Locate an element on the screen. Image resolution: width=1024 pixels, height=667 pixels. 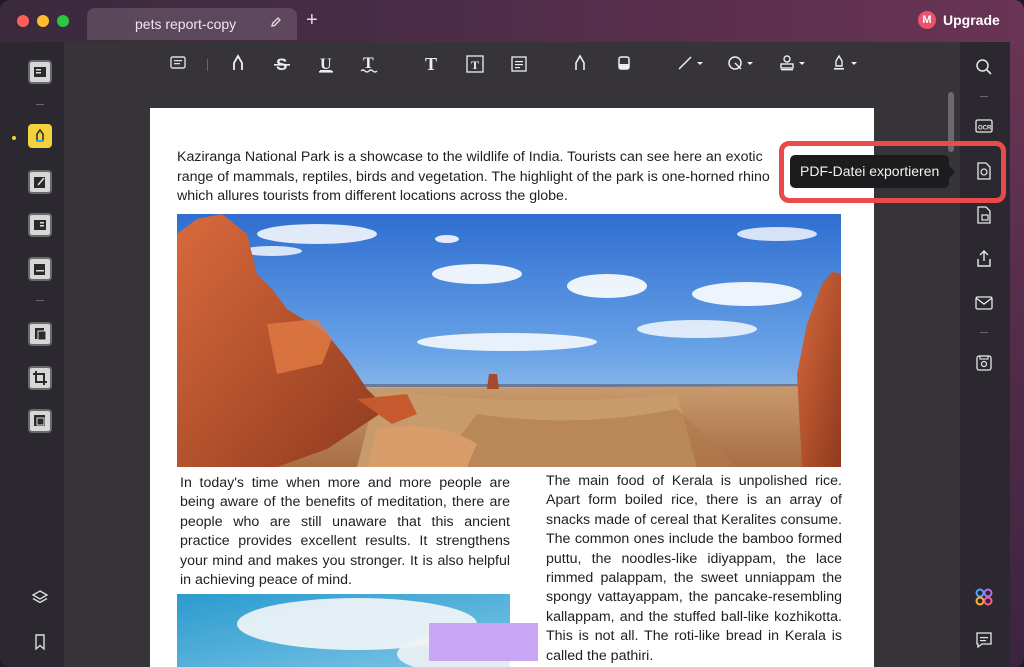
edit-icon is located at coordinates (40, 182).